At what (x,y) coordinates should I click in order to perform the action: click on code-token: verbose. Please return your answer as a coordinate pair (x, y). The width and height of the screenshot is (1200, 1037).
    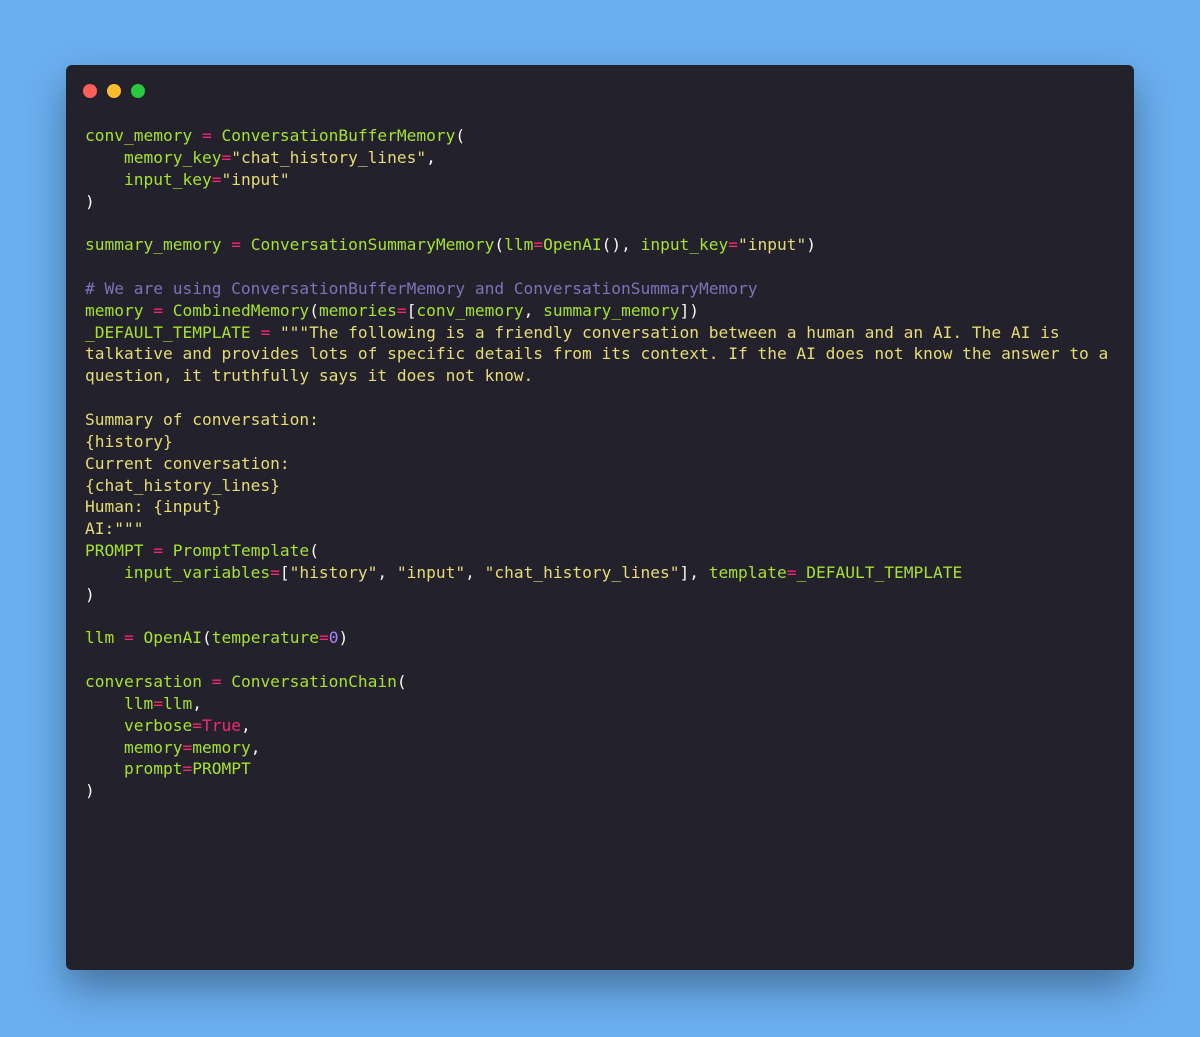
    Looking at the image, I should click on (158, 725).